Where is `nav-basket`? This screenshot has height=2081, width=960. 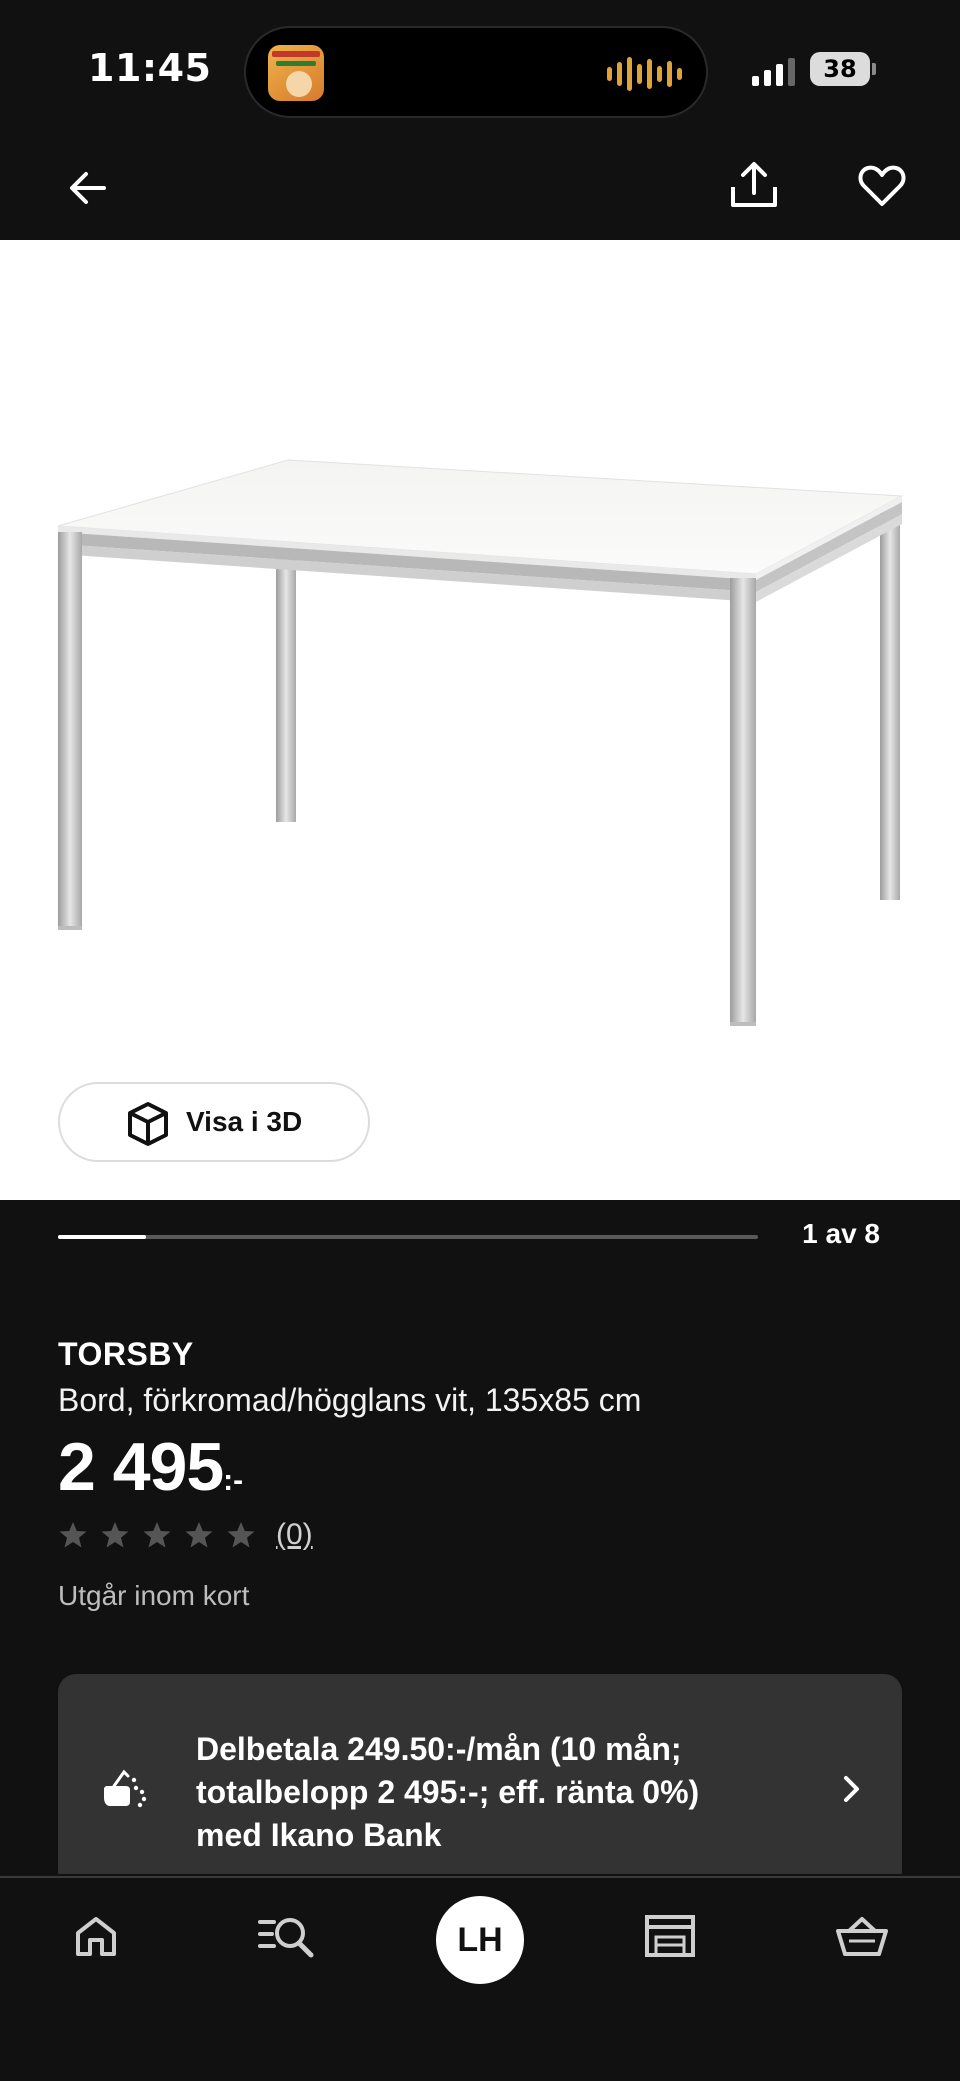
nav-basket is located at coordinates (862, 1936).